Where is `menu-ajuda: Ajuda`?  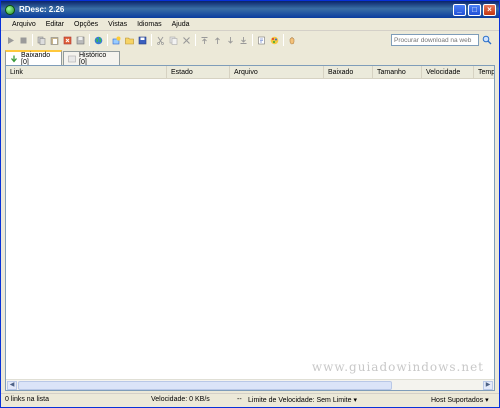 menu-ajuda: Ajuda is located at coordinates (181, 24).